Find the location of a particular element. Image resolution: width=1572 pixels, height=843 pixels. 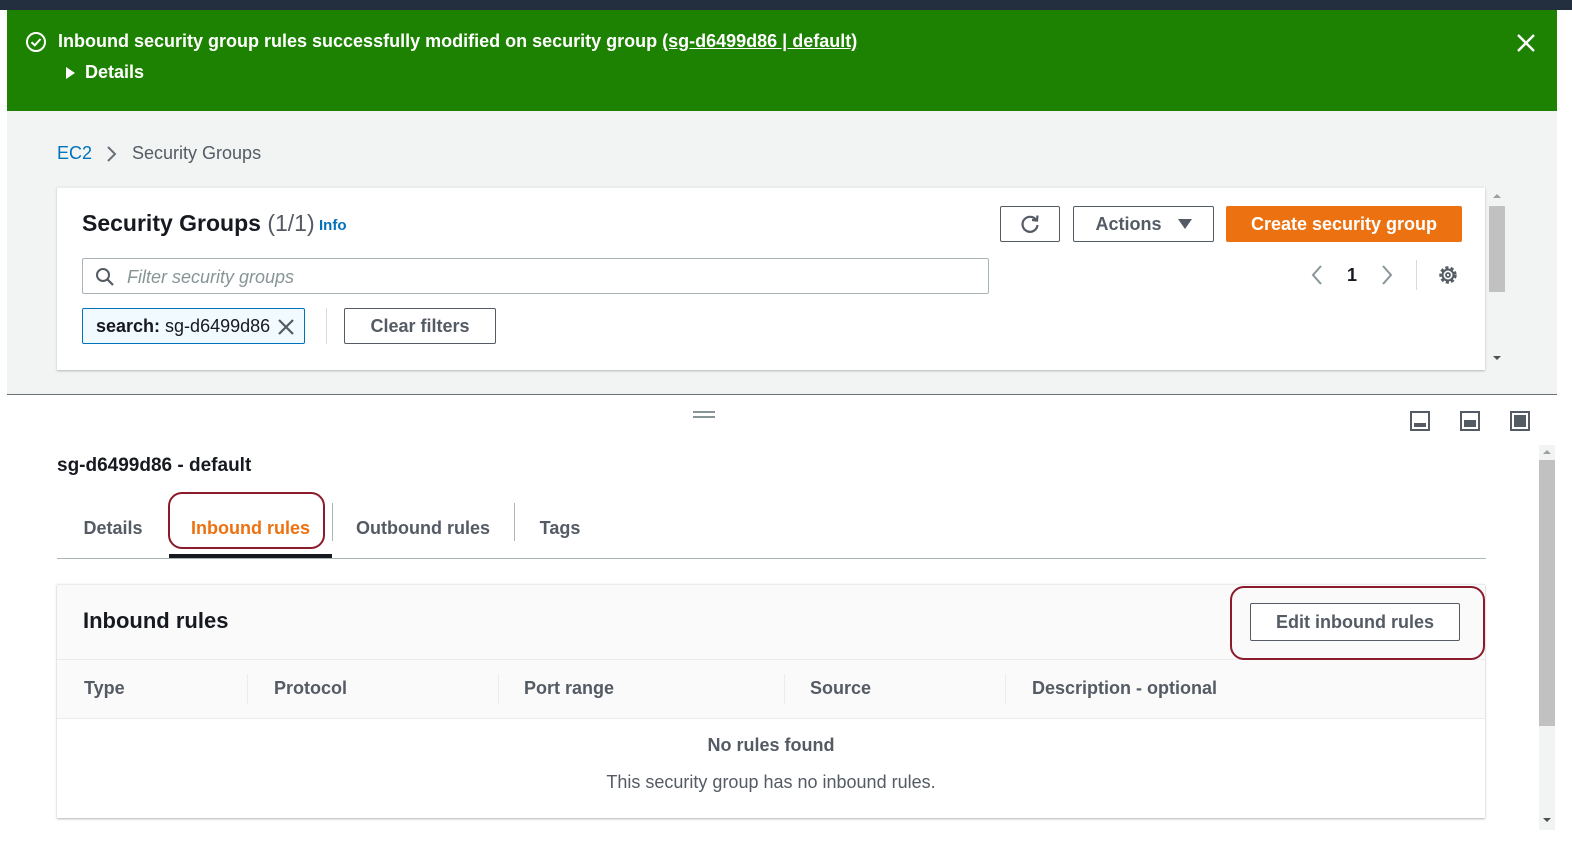

flash-details-toggle: Details is located at coordinates (105, 72).